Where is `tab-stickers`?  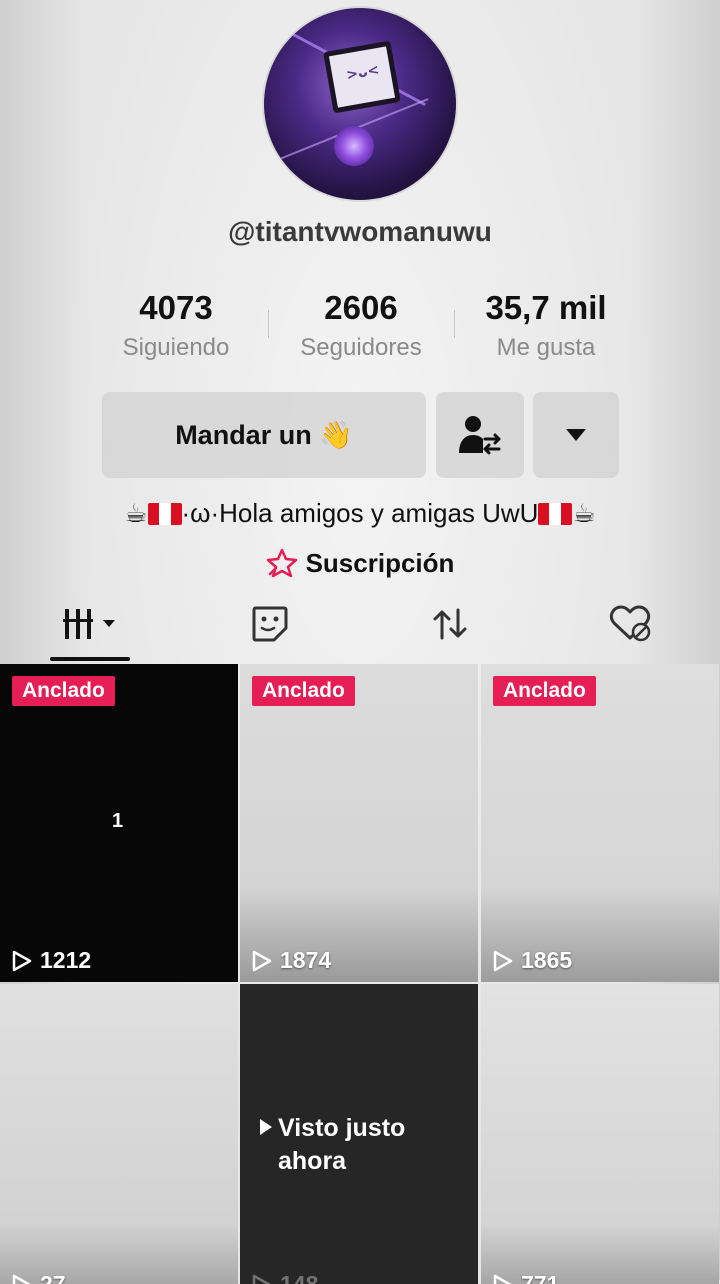 tab-stickers is located at coordinates (270, 624).